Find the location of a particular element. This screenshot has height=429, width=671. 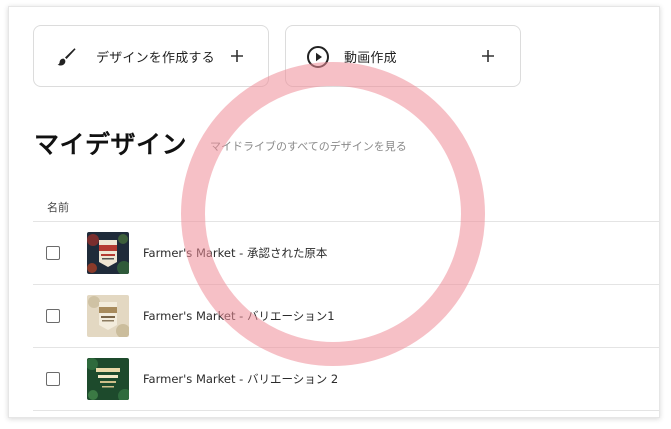

column-header-name: 名前 is located at coordinates (58, 207).